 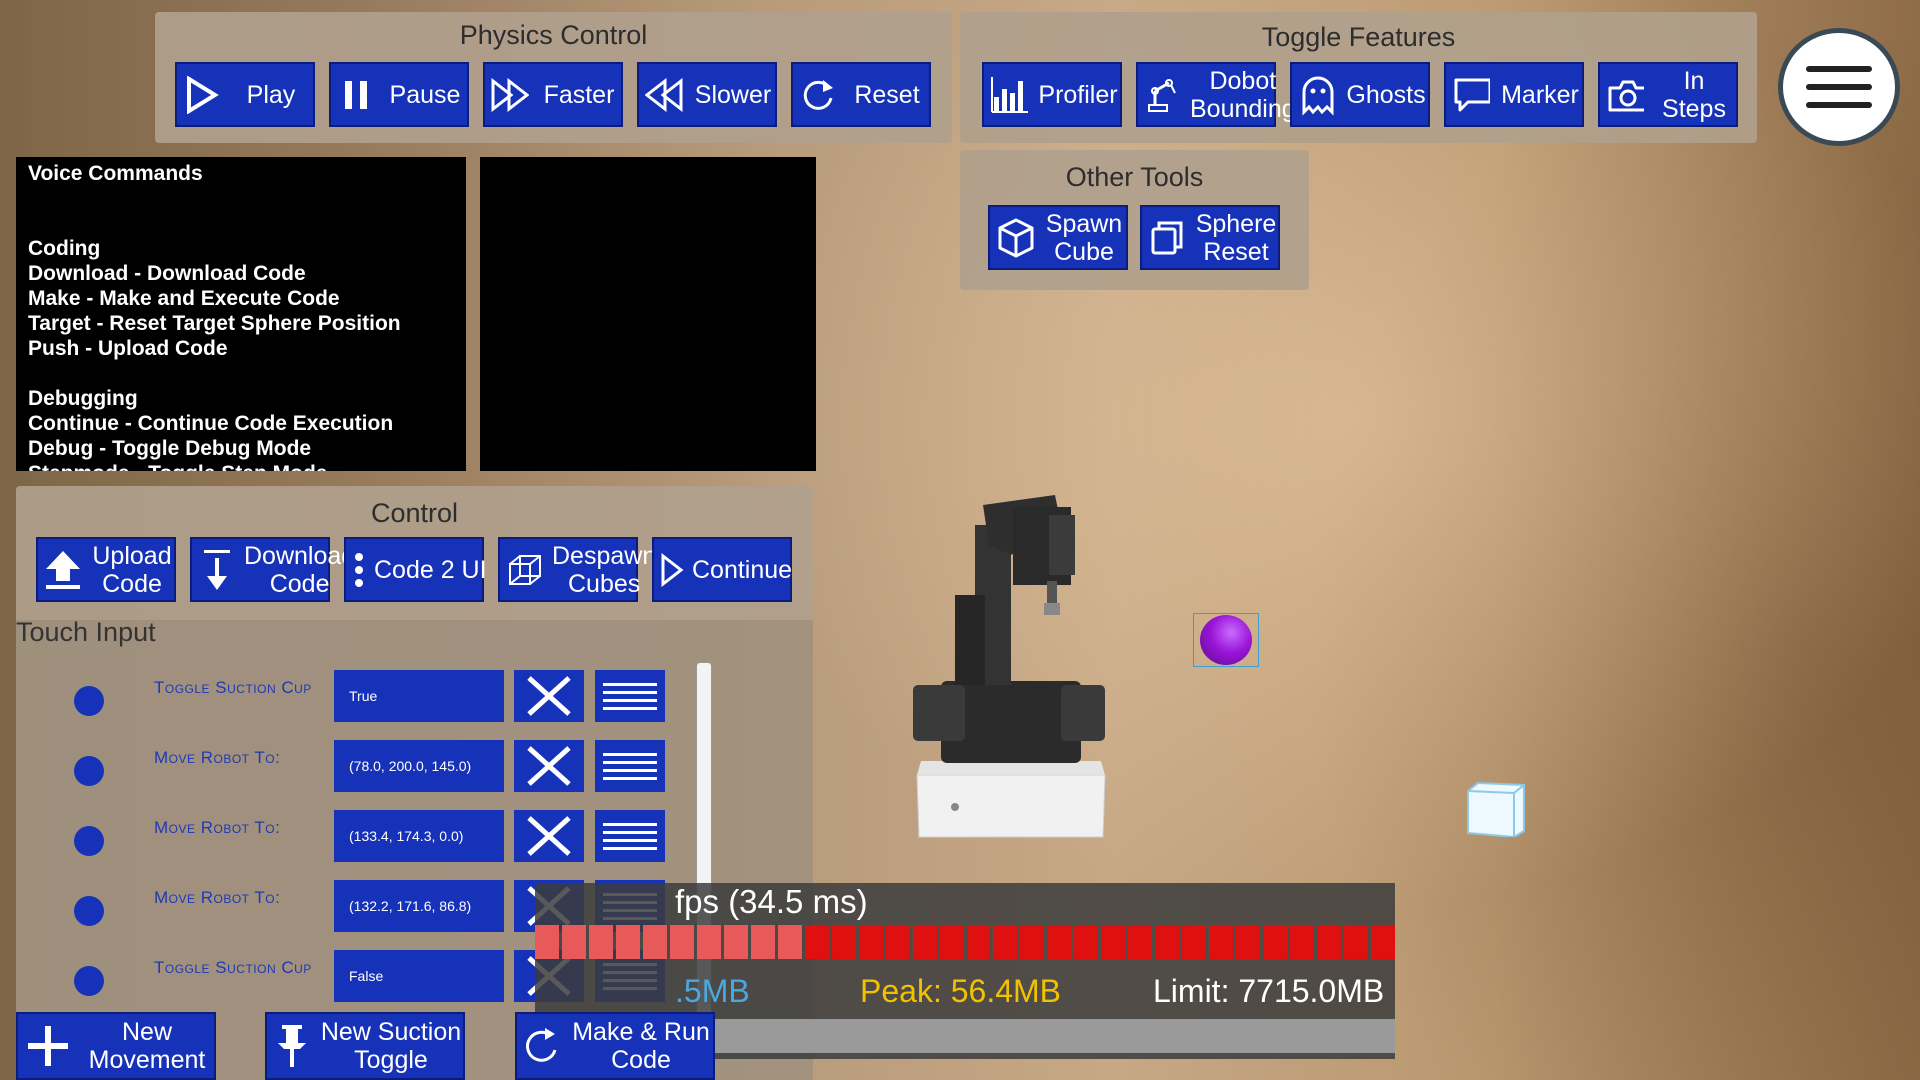 I want to click on copy-icon, so click(x=1167, y=238).